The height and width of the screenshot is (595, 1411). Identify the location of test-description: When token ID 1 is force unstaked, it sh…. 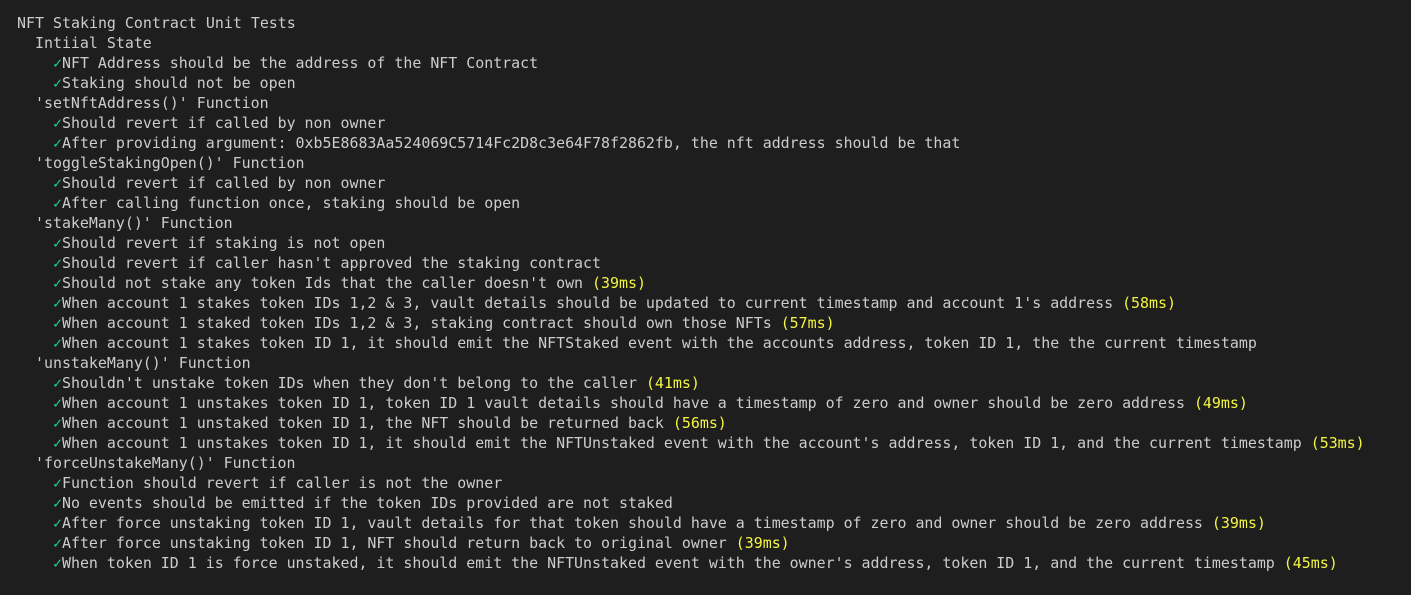
(668, 563).